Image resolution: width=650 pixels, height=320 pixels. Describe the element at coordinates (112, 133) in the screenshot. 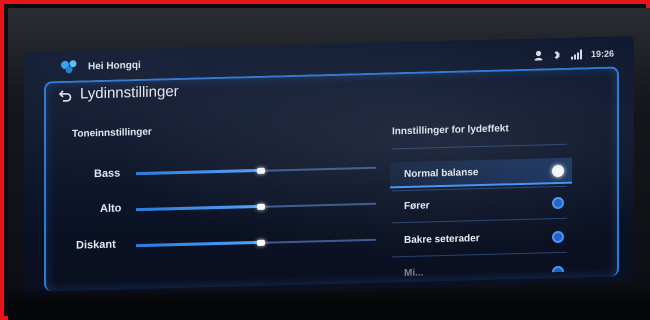

I see `tone-settings-heading: Toneinnstillinger` at that location.